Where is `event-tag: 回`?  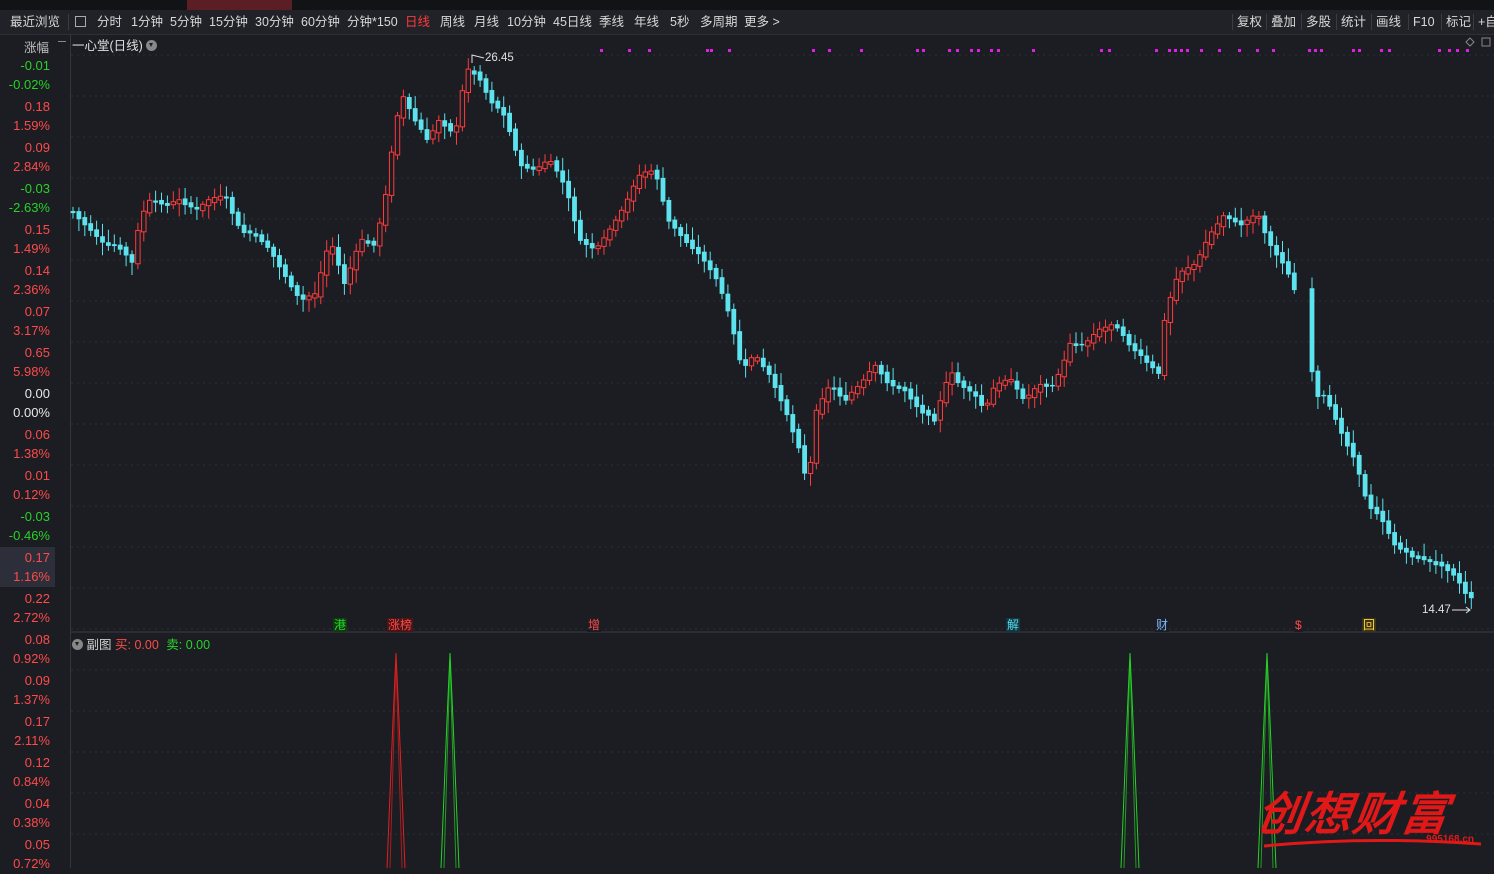
event-tag: 回 is located at coordinates (1369, 625).